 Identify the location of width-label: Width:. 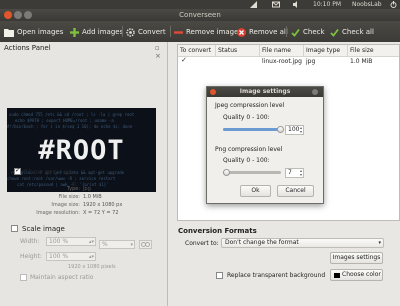
(30, 241).